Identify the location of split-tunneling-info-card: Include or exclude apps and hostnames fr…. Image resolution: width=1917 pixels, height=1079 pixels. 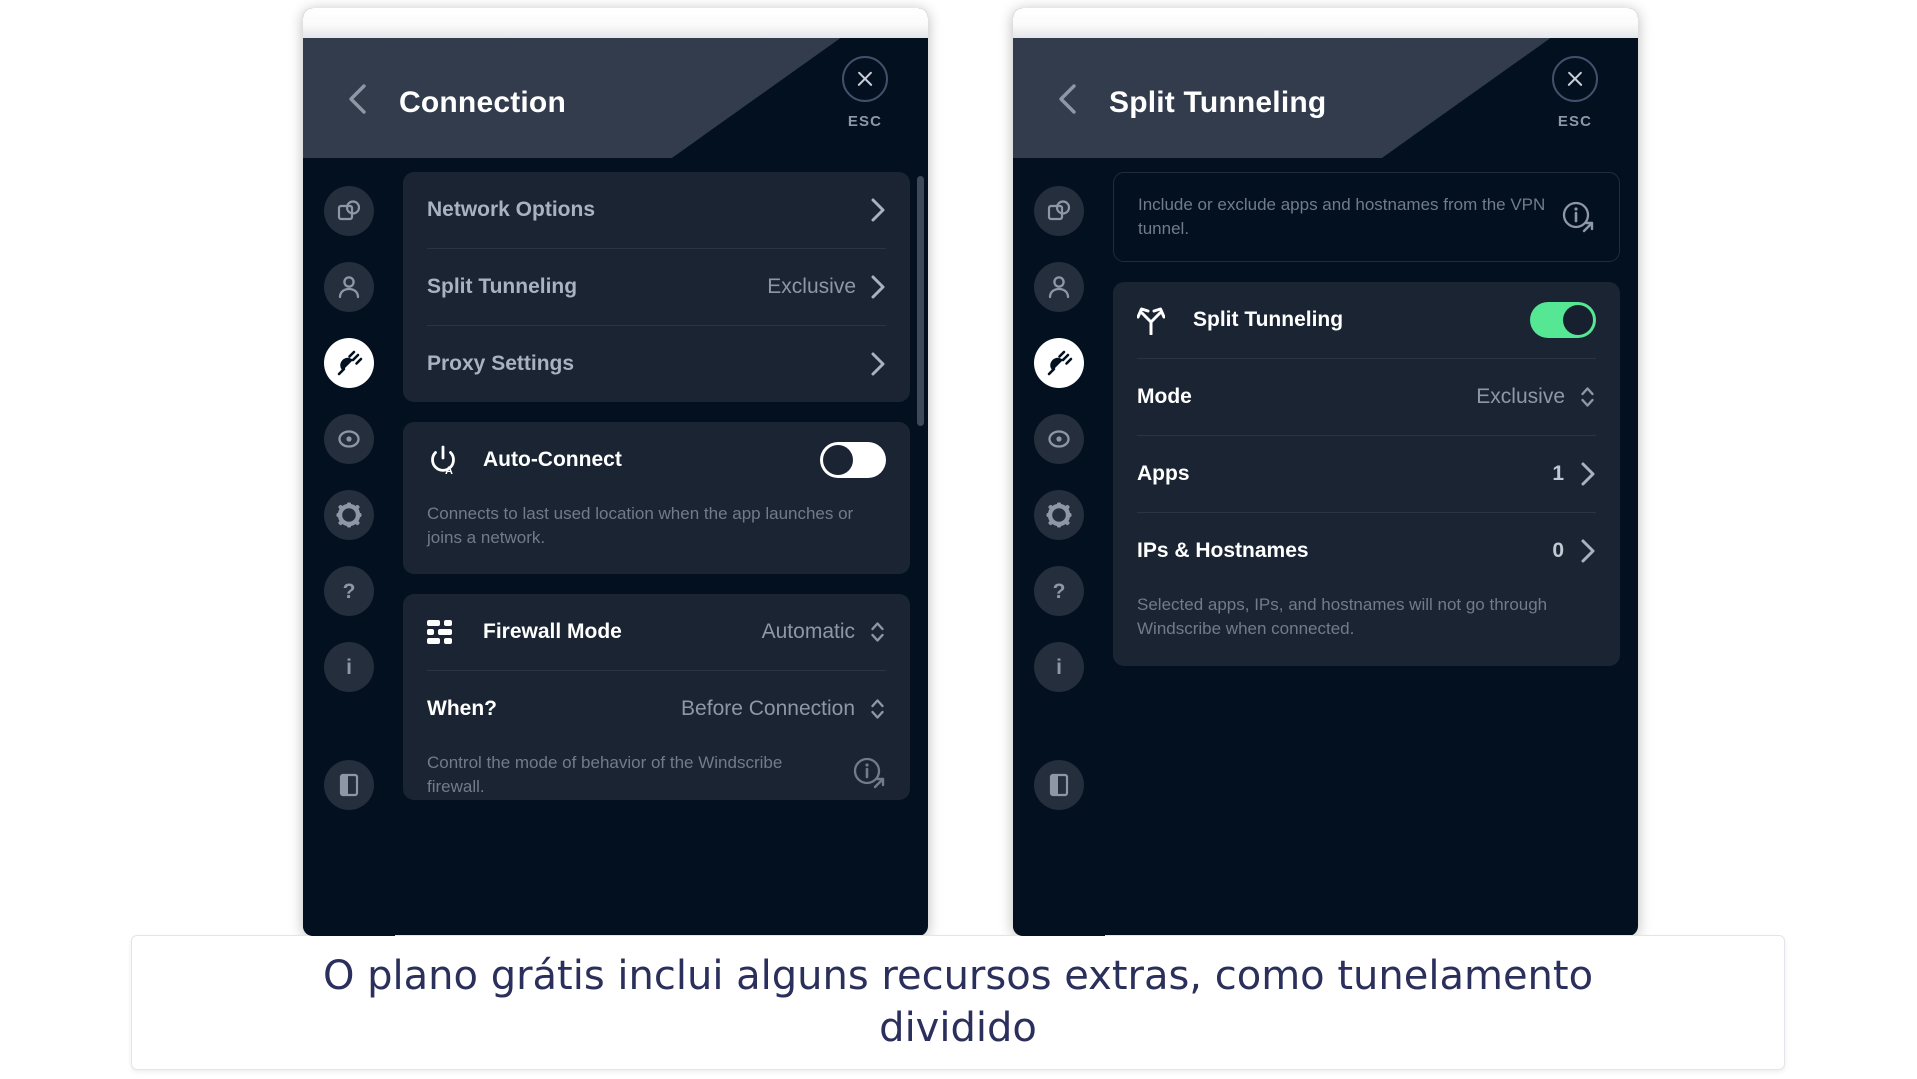
(1366, 217).